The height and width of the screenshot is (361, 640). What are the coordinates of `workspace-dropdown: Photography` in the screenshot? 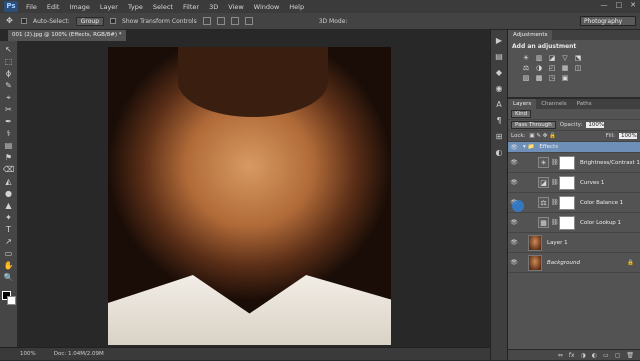 It's located at (608, 21).